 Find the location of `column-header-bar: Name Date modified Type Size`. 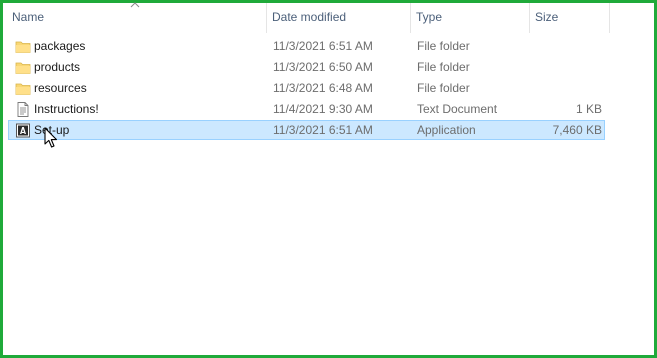

column-header-bar: Name Date modified Type Size is located at coordinates (328, 17).